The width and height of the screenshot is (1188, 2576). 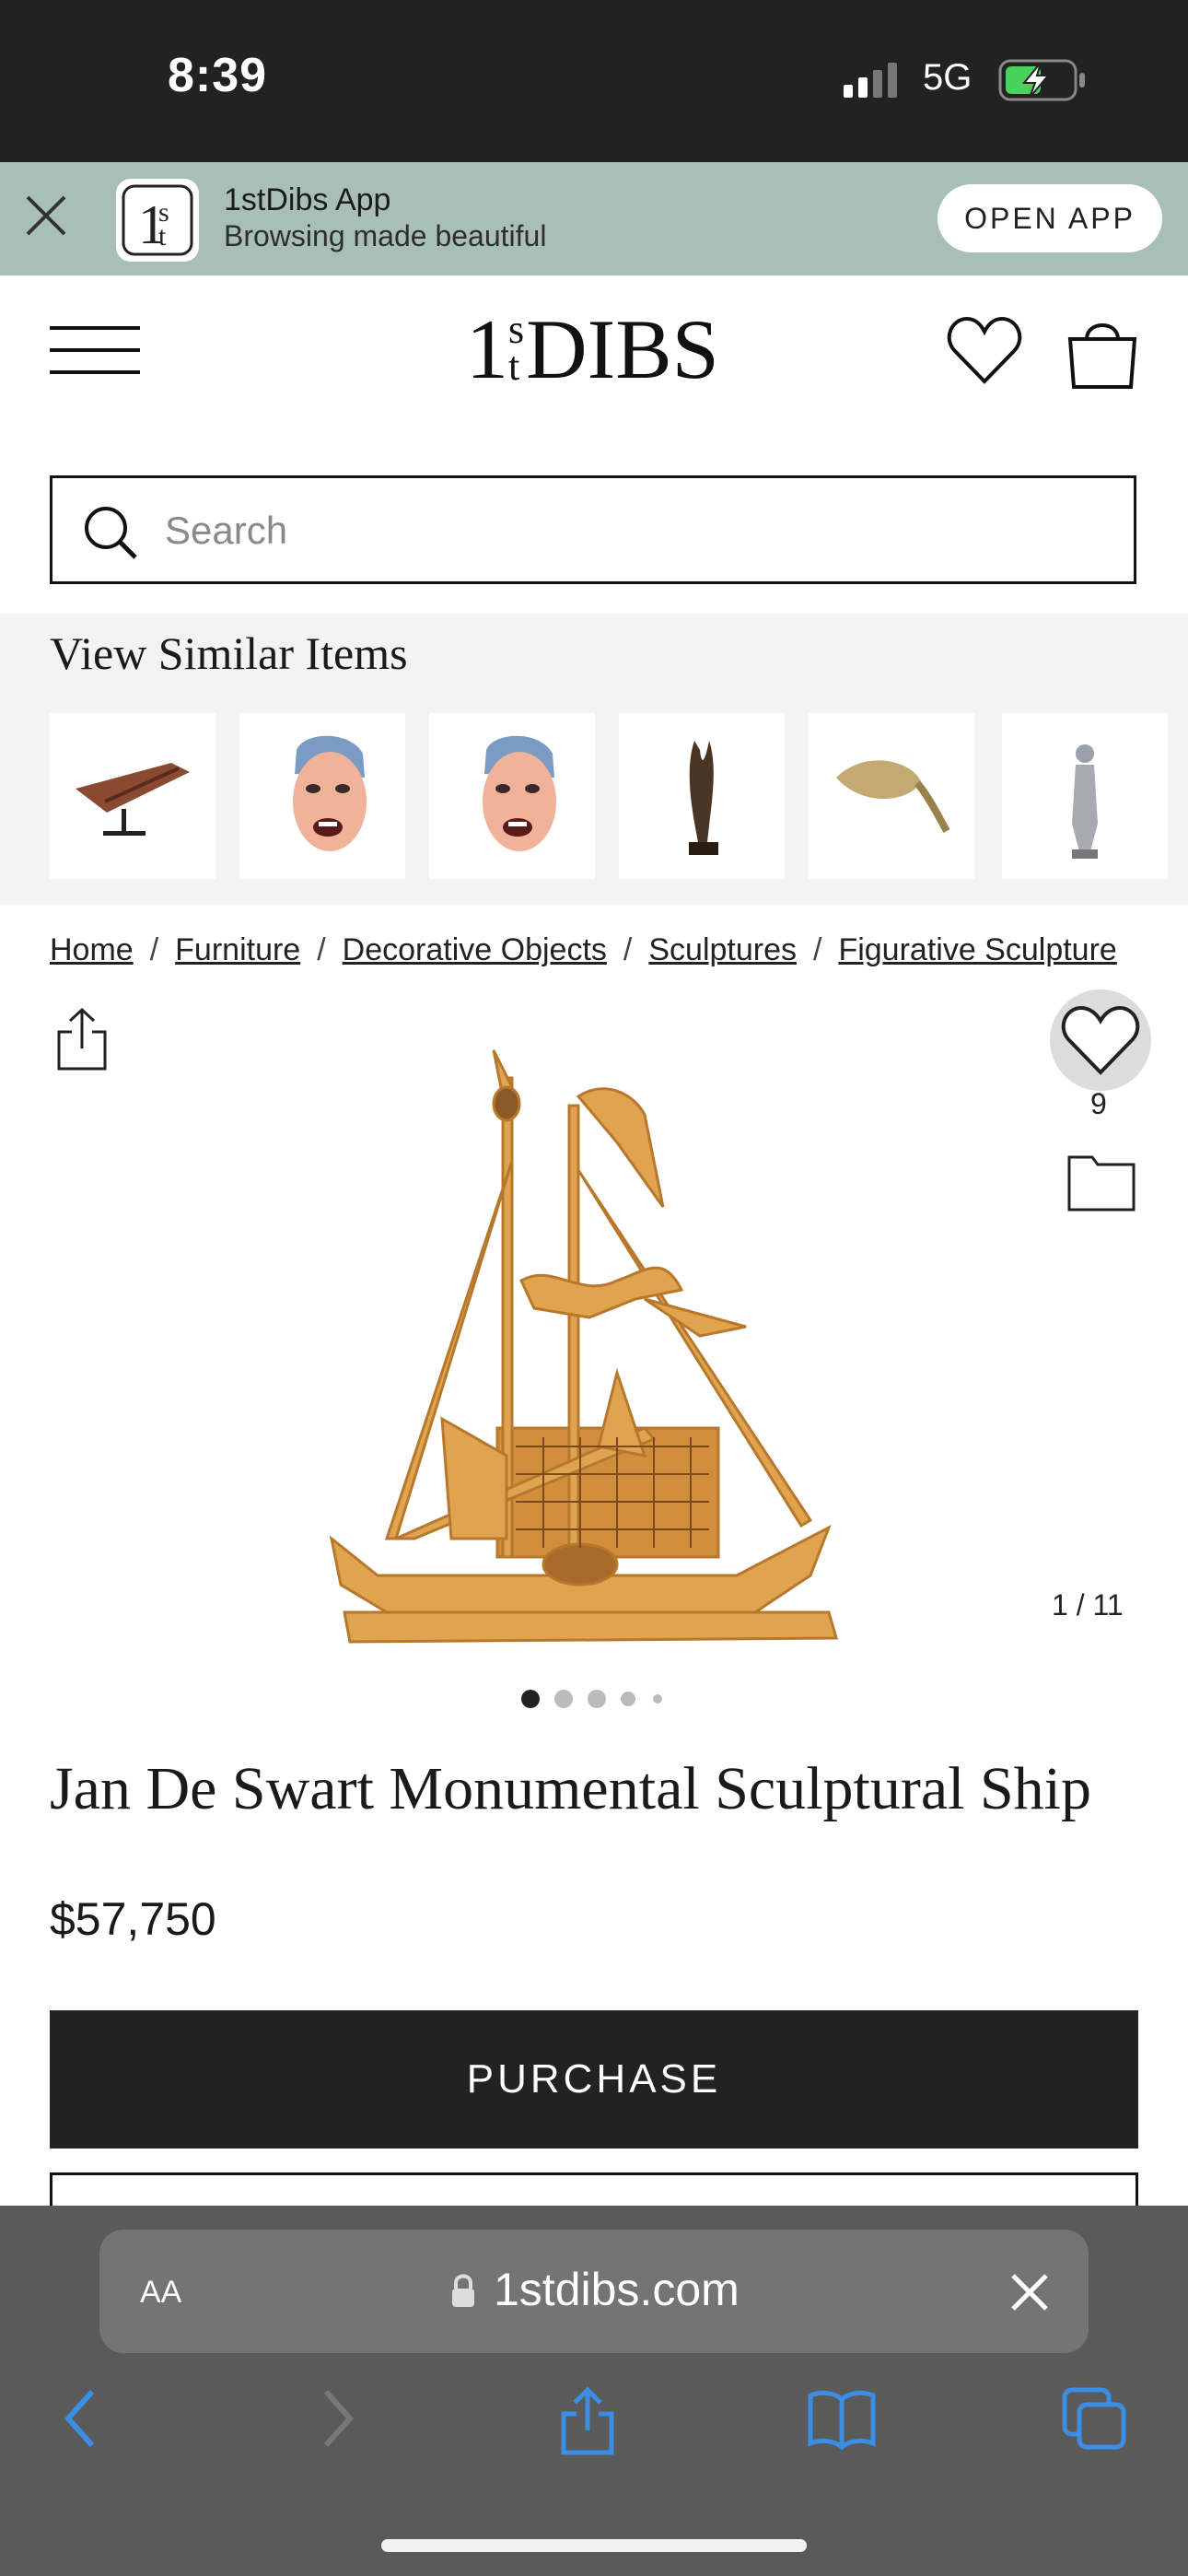 What do you see at coordinates (516, 329) in the screenshot?
I see `logo-super: s` at bounding box center [516, 329].